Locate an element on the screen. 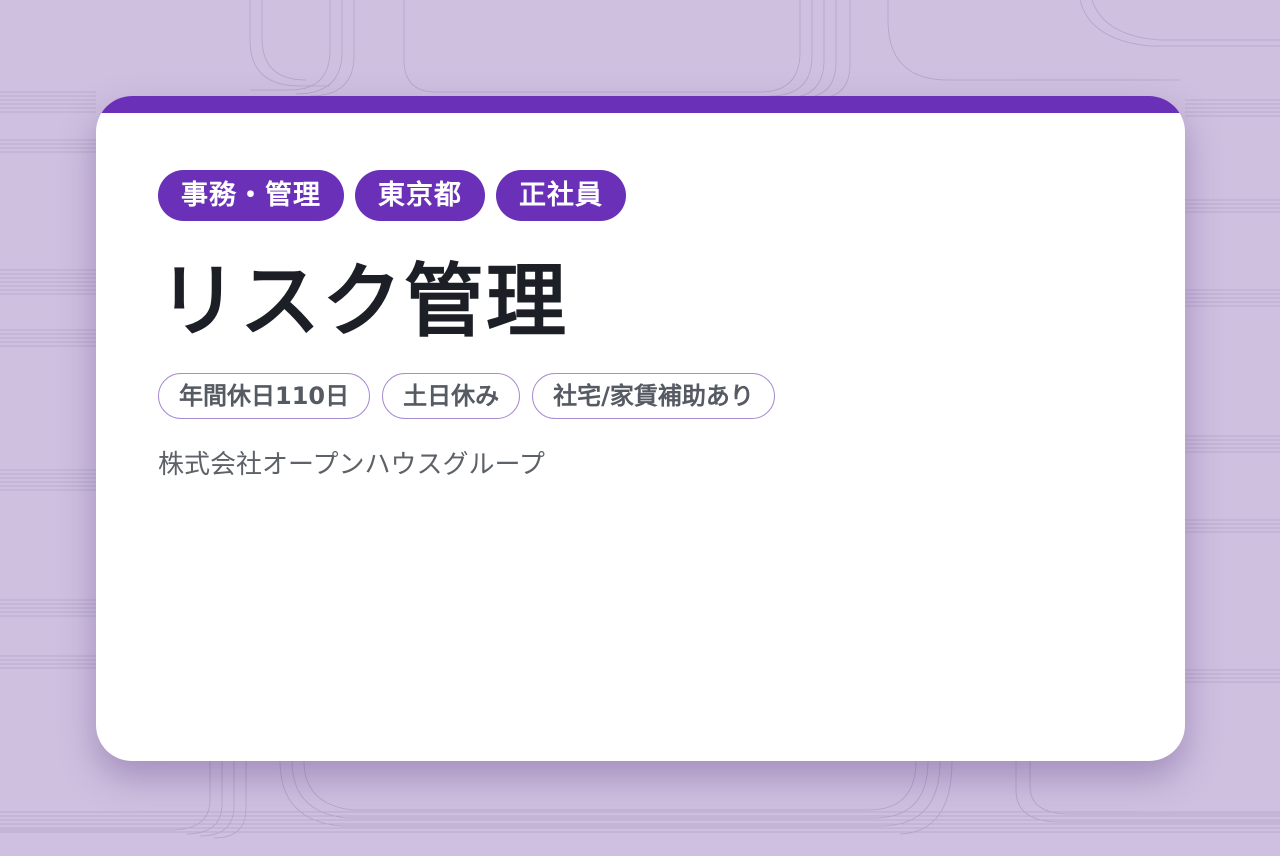 This screenshot has height=856, width=1280. category-tag-job-type: 事務・管理 is located at coordinates (251, 195).